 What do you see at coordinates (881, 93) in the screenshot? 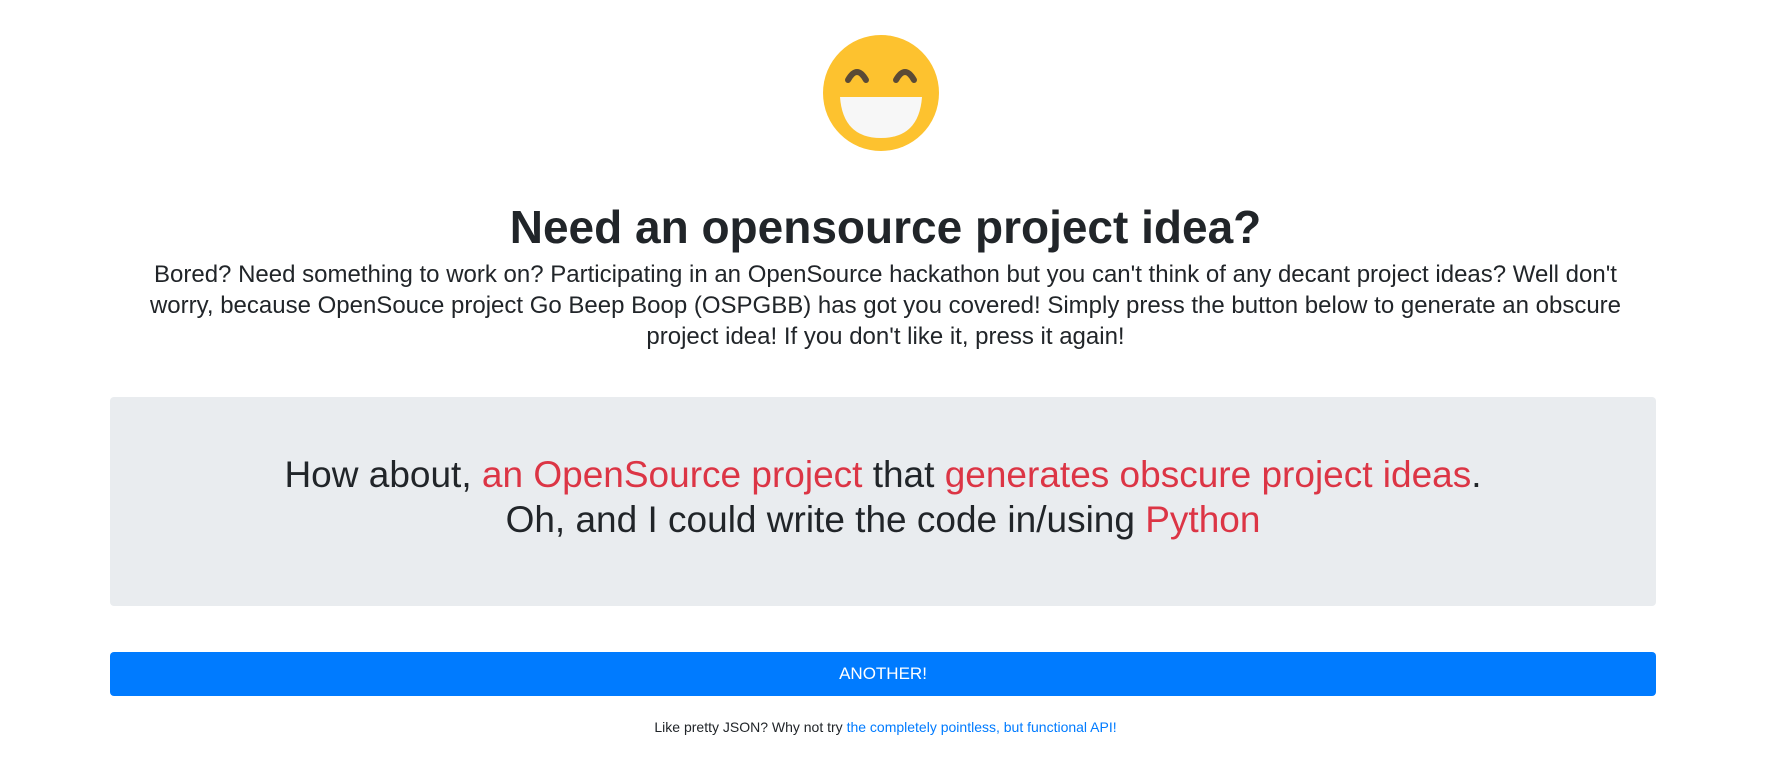
I see `grinning-face-icon` at bounding box center [881, 93].